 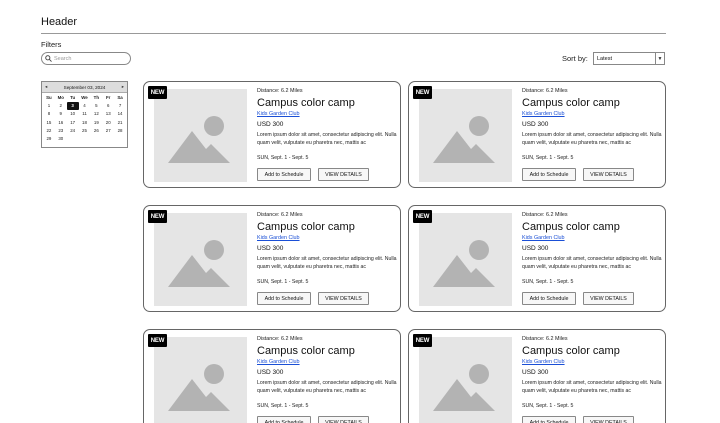 What do you see at coordinates (61, 106) in the screenshot?
I see `calendar-day: 2` at bounding box center [61, 106].